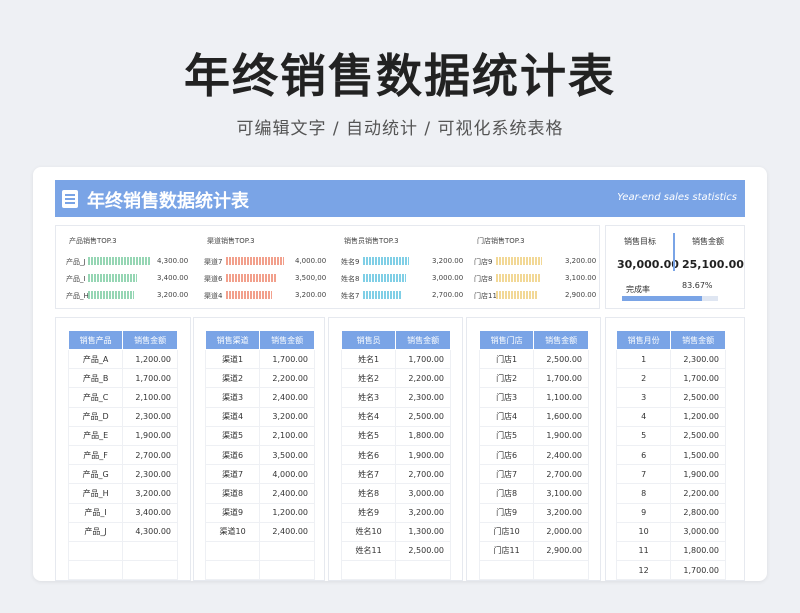  What do you see at coordinates (232, 513) in the screenshot?
I see `row-label-cell: 渠道9` at bounding box center [232, 513].